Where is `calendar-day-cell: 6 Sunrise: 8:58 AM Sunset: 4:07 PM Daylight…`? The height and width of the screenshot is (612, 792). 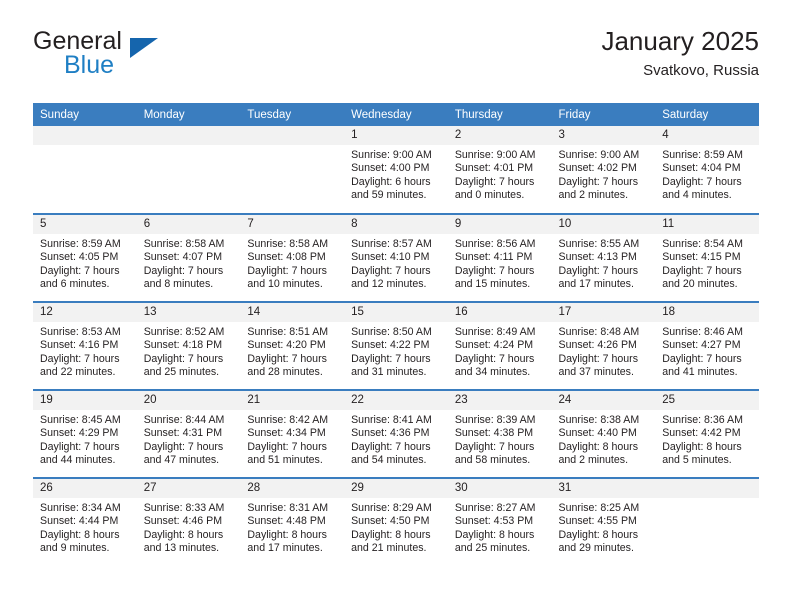 calendar-day-cell: 6 Sunrise: 8:58 AM Sunset: 4:07 PM Daylight… is located at coordinates (188, 257).